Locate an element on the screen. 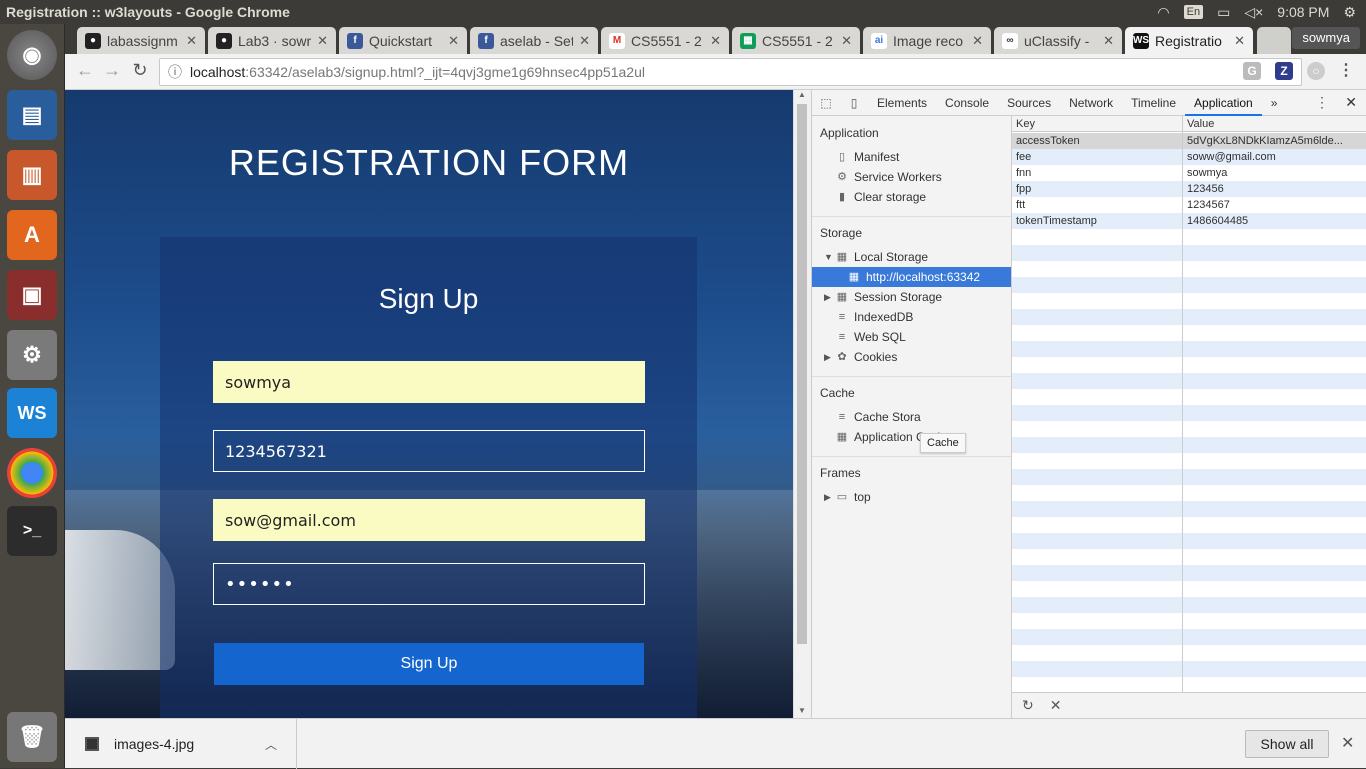 Image resolution: width=1366 pixels, height=769 pixels. cell-value: sowmya is located at coordinates (1207, 173).